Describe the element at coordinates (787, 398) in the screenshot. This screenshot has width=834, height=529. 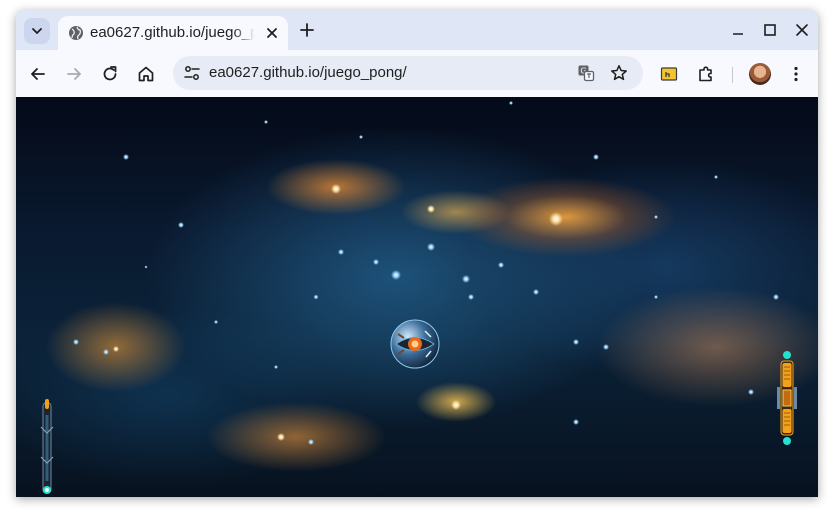
I see `right-paddle` at that location.